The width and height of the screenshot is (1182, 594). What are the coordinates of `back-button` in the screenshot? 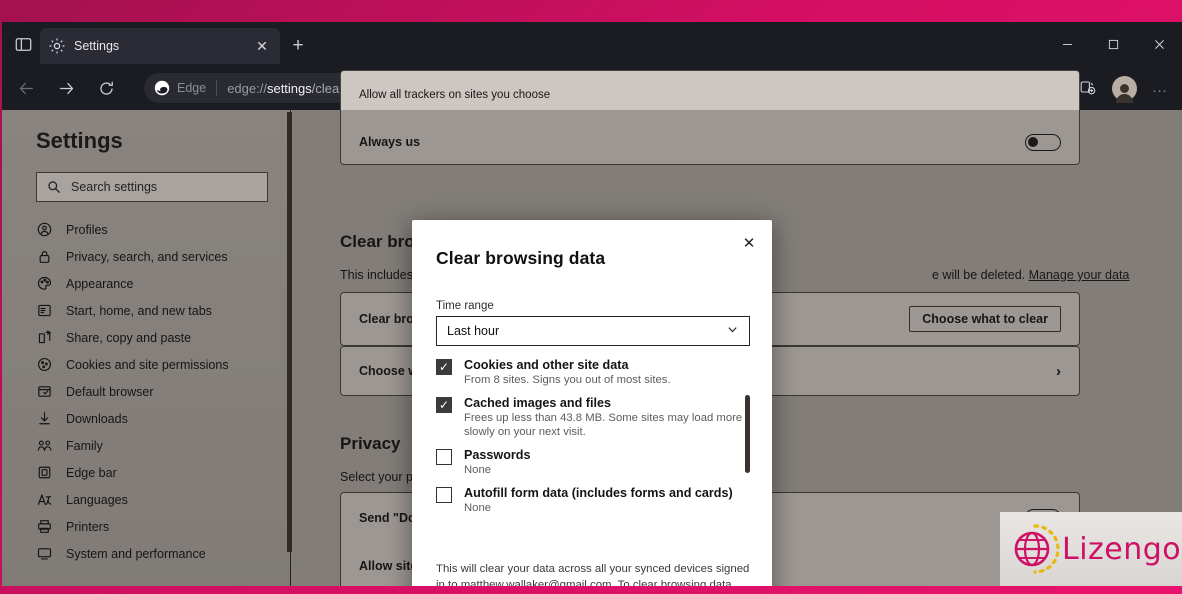 It's located at (26, 88).